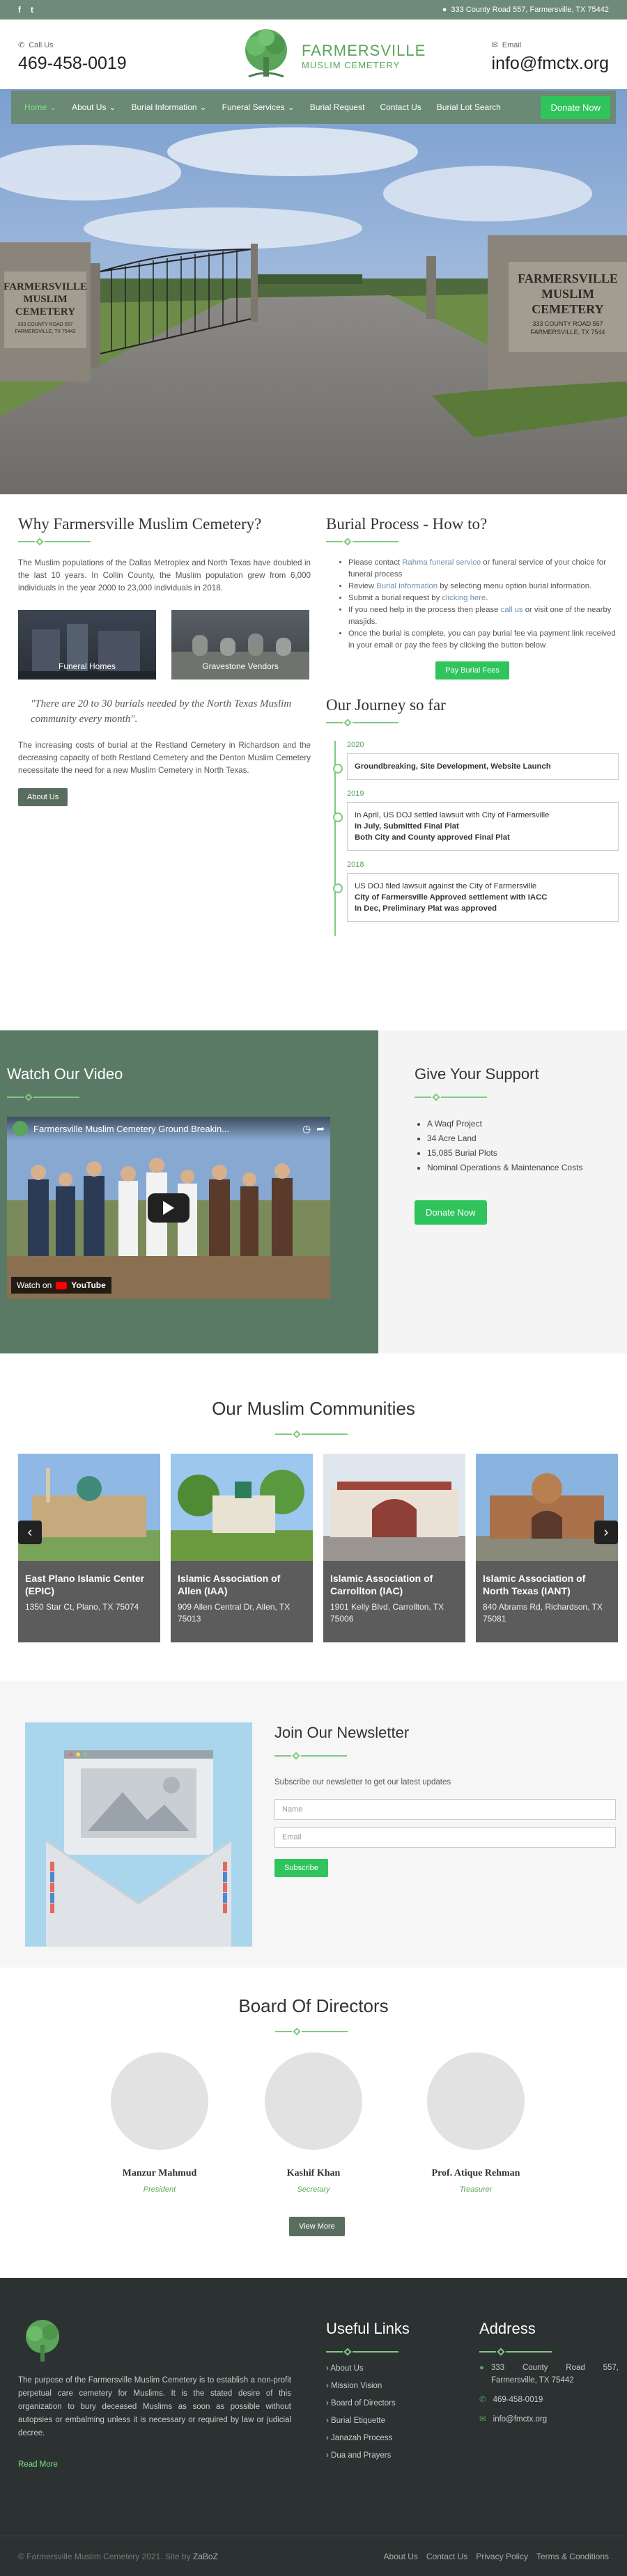 This screenshot has width=627, height=2576. Describe the element at coordinates (30, 1532) in the screenshot. I see `carousel-prev-icon: ‹` at that location.